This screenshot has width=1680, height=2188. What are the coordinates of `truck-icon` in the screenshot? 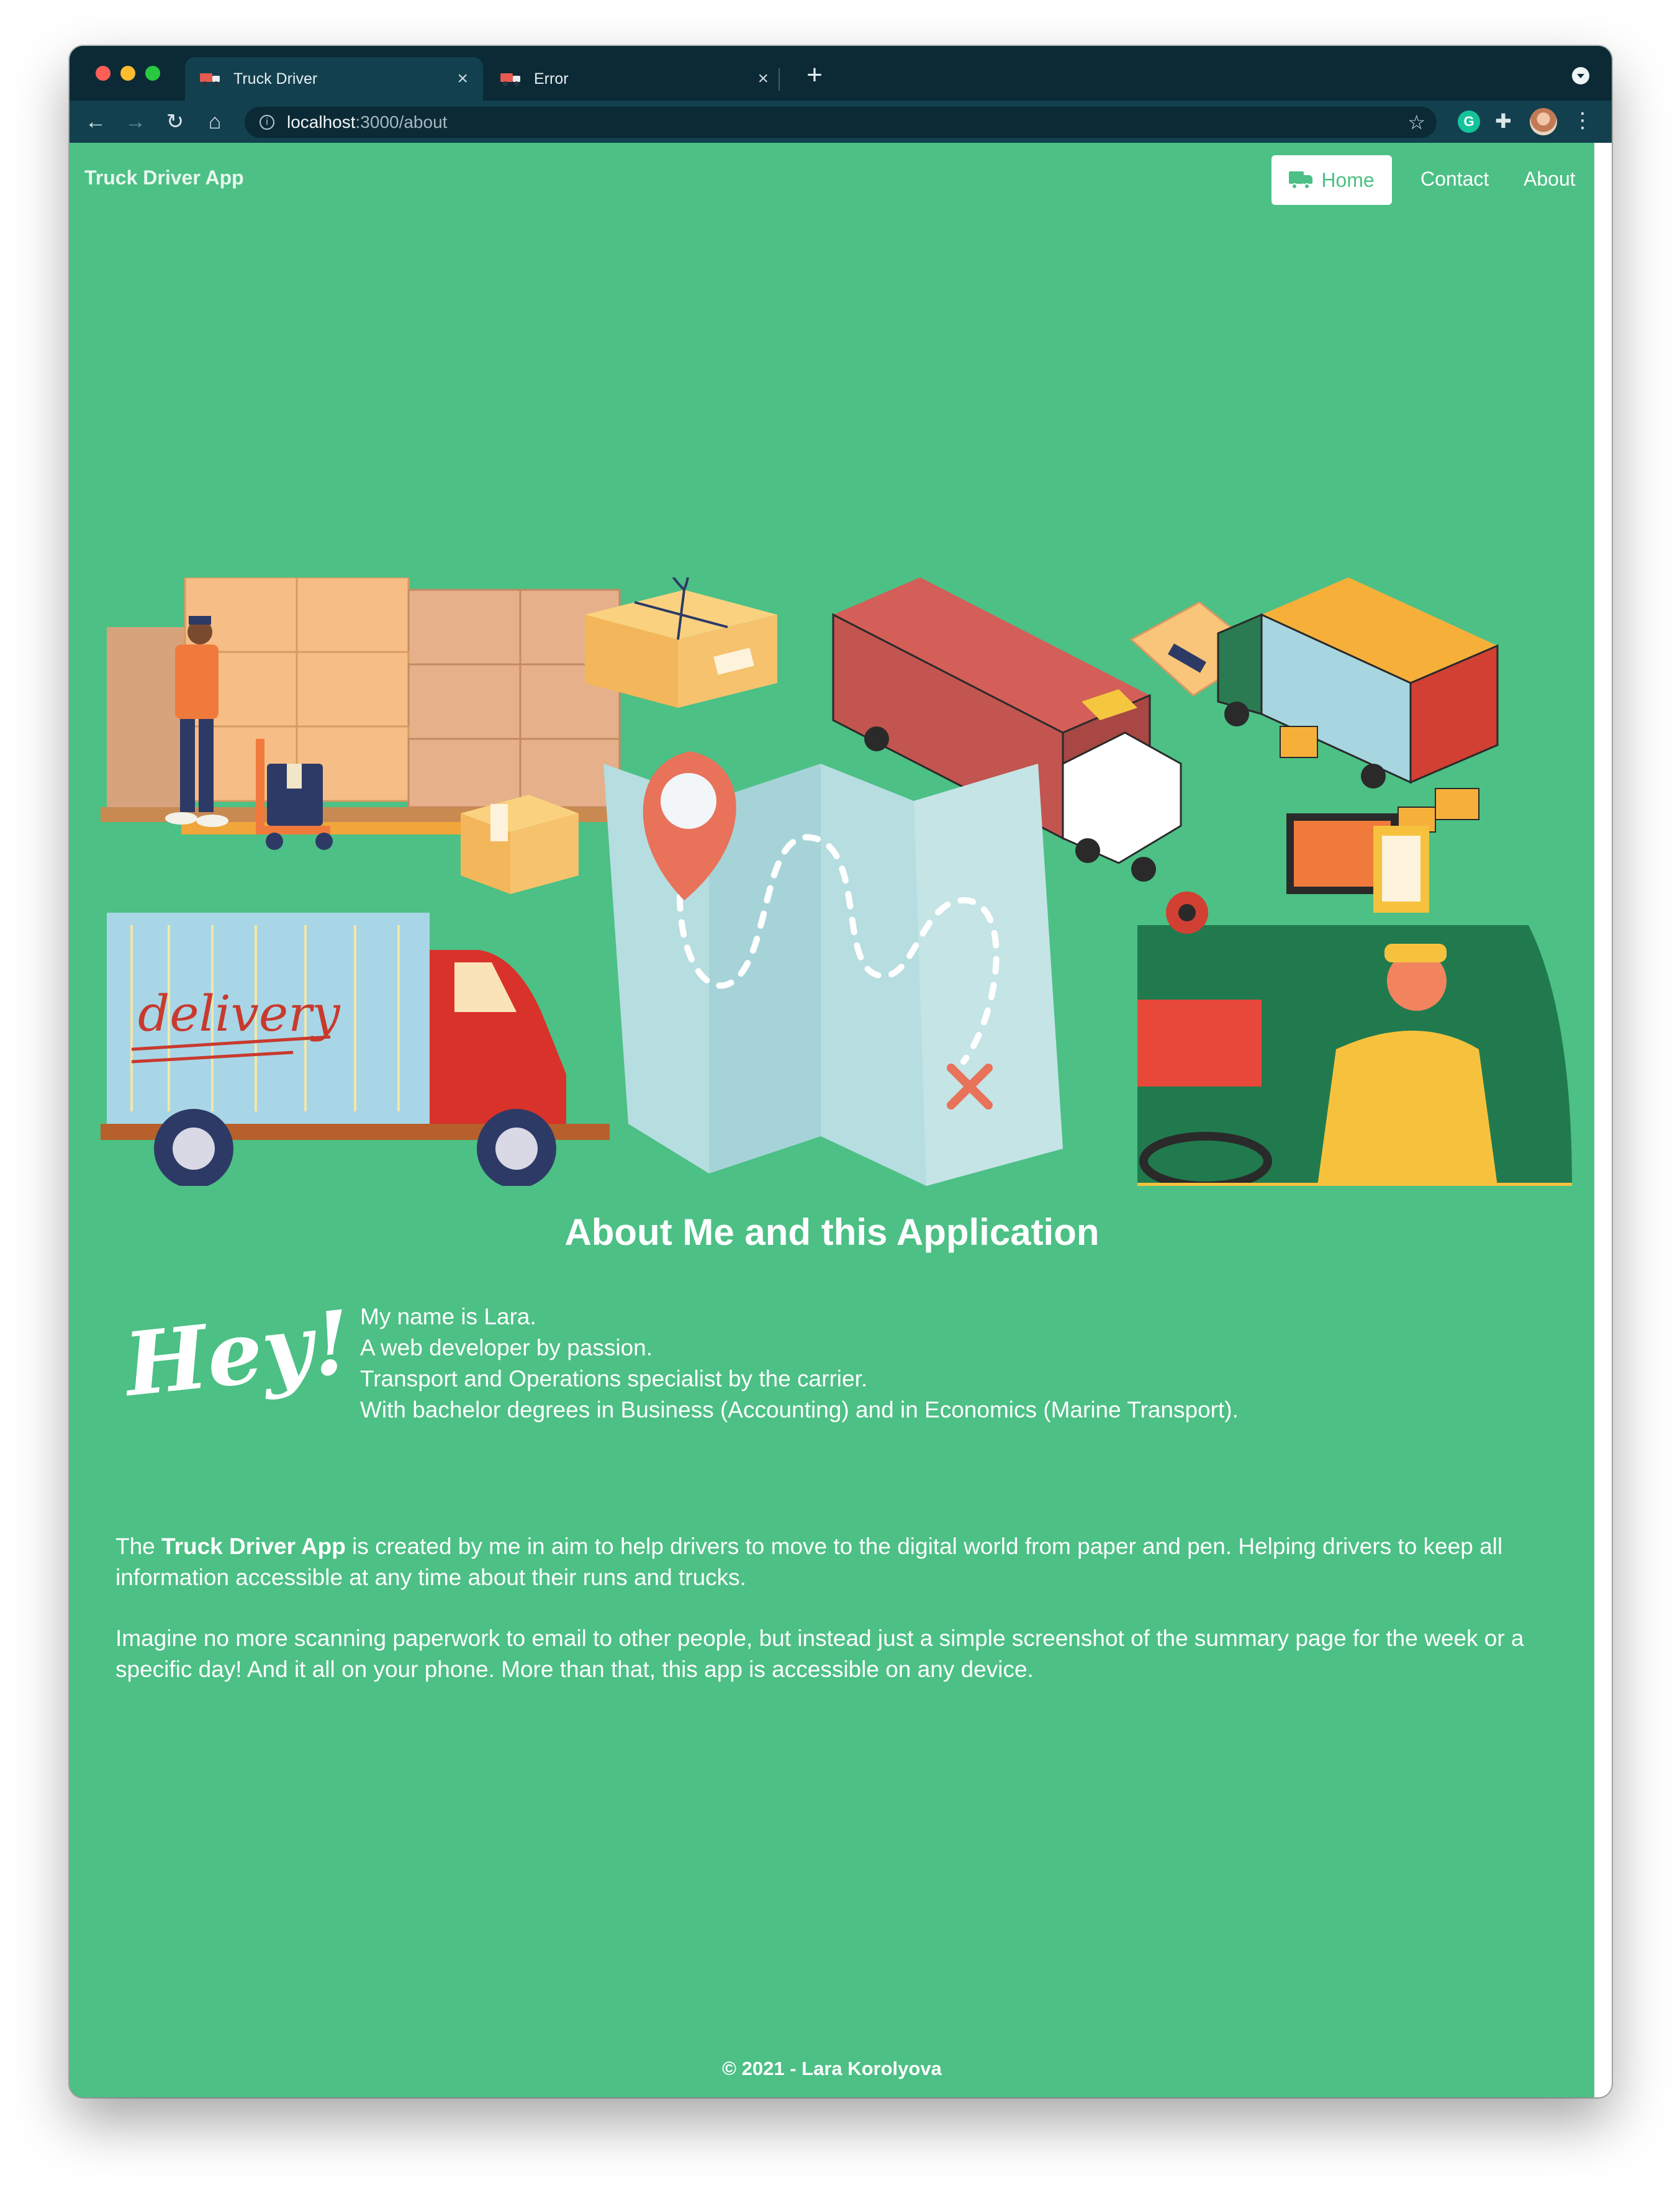 It's located at (1301, 180).